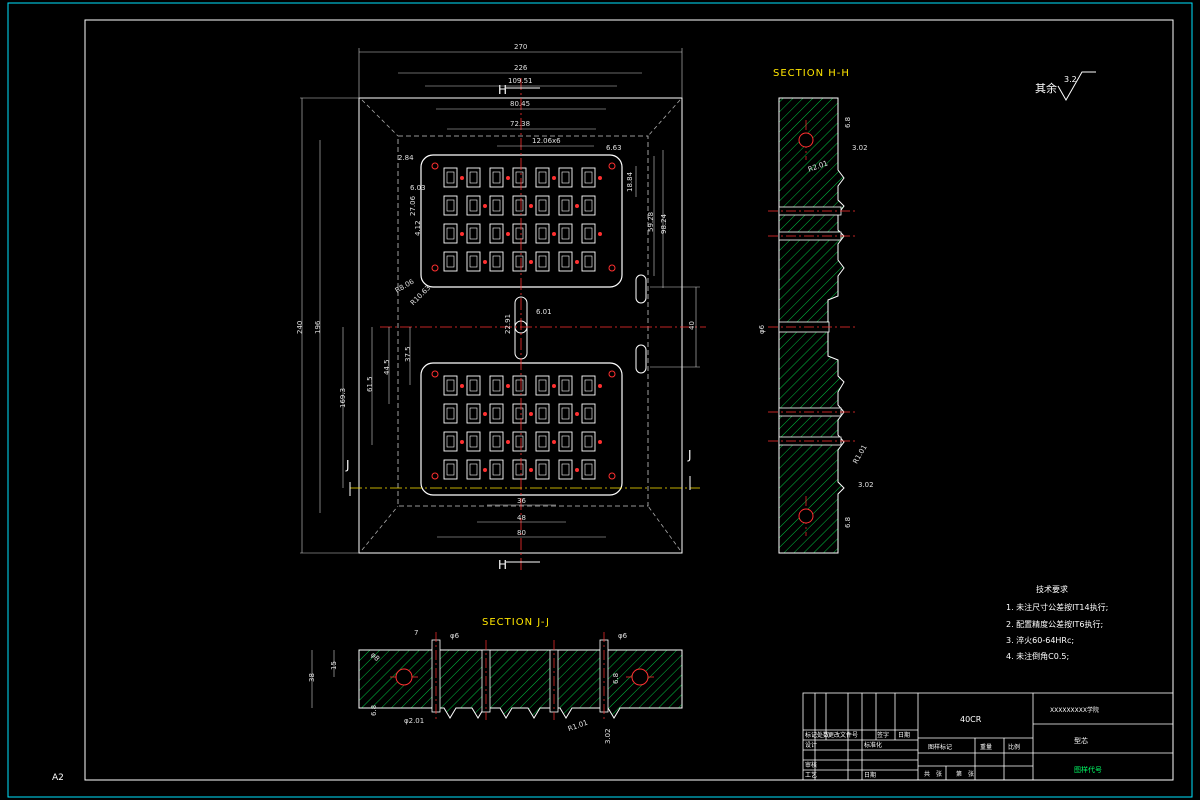 The height and width of the screenshot is (800, 1200). I want to click on jj-dim-r101: R1.01, so click(578, 726).